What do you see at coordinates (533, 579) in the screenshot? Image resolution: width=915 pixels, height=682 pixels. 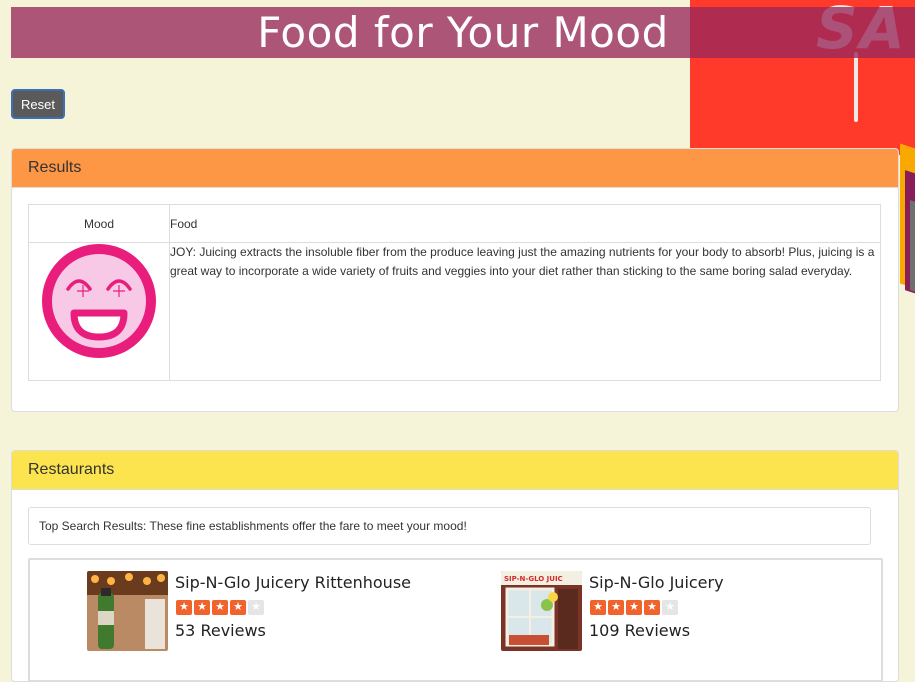 I see `storefront-sign-text: SIP-N-GLO JUIC` at bounding box center [533, 579].